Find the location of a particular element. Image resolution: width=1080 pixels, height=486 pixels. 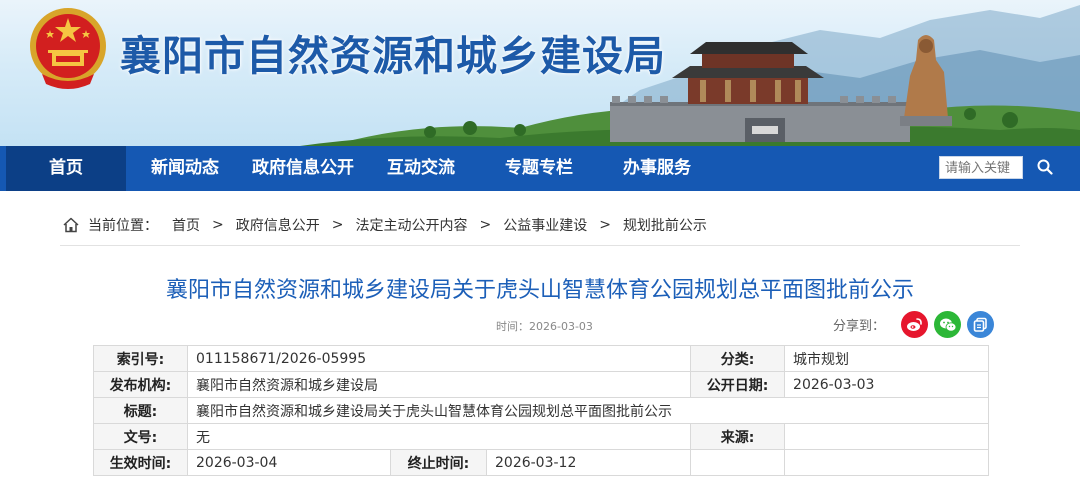

title-label: 标题: is located at coordinates (140, 410).